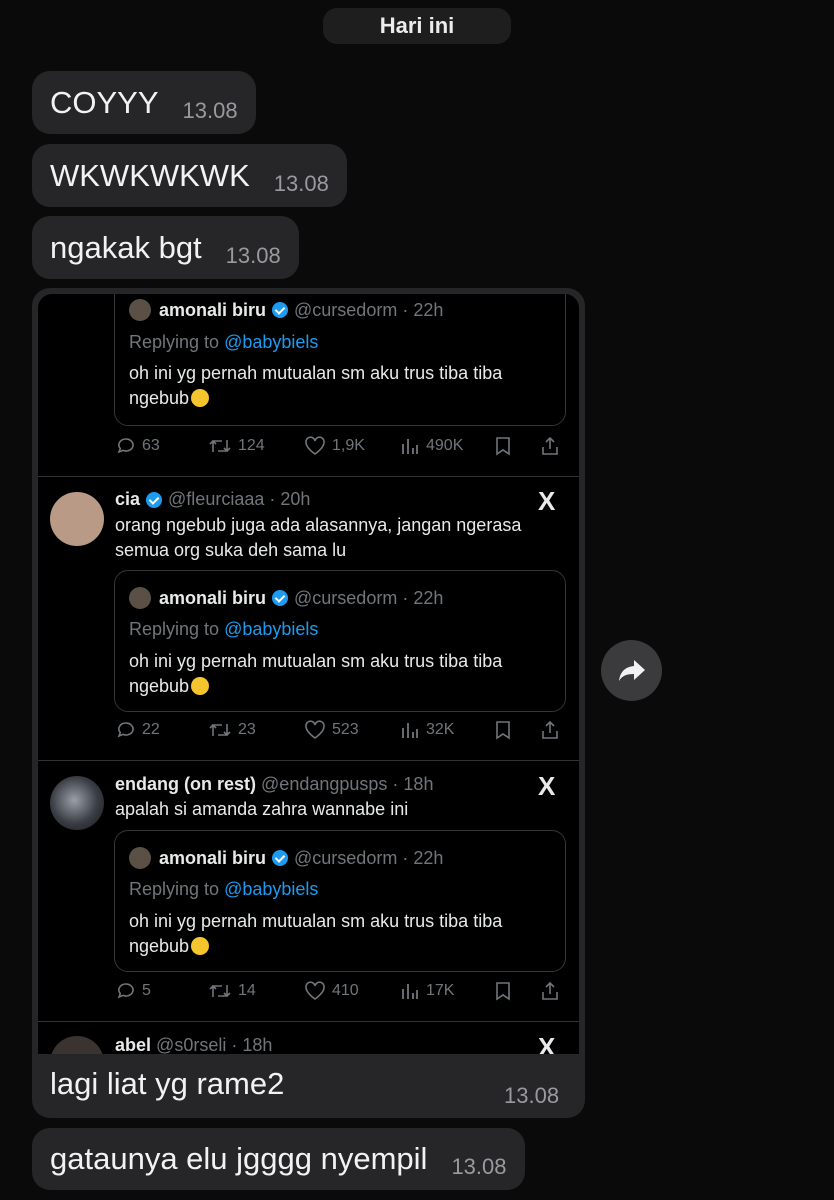 The image size is (834, 1200). I want to click on like-count: 1,9K, so click(348, 445).